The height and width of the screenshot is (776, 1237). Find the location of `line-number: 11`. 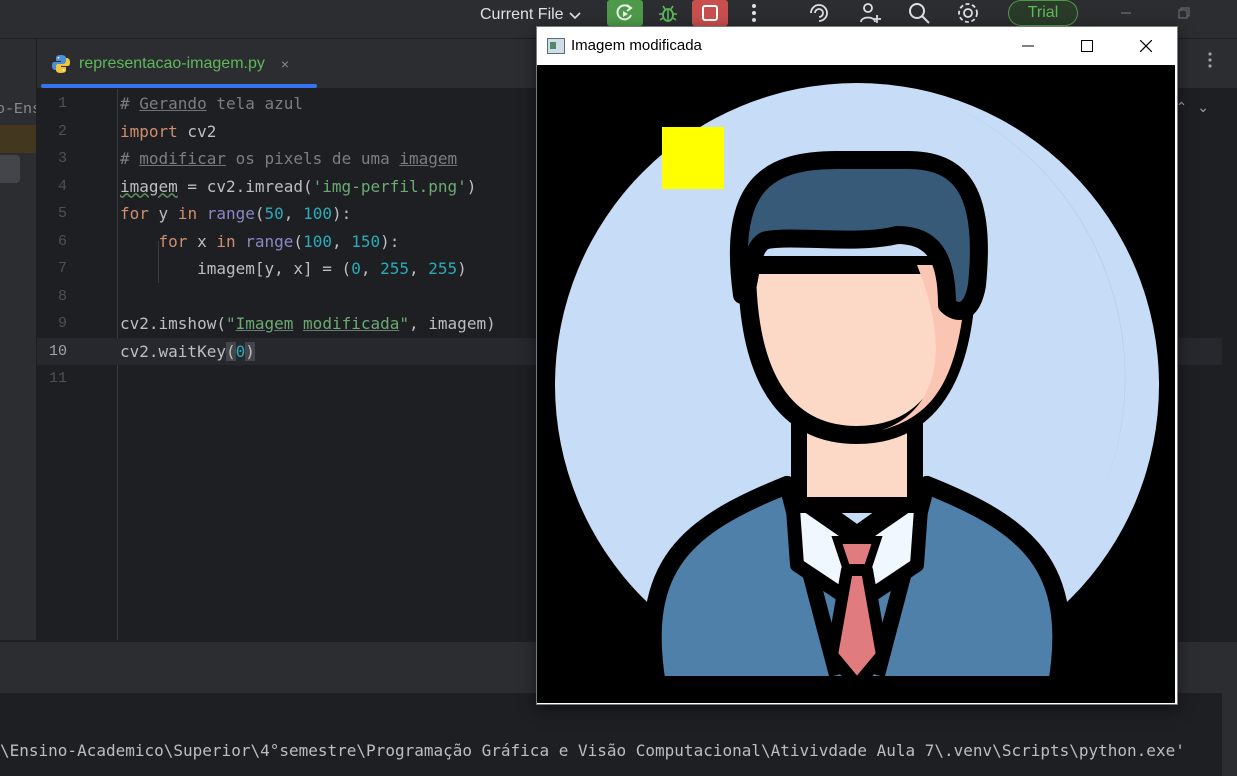

line-number: 11 is located at coordinates (57, 378).